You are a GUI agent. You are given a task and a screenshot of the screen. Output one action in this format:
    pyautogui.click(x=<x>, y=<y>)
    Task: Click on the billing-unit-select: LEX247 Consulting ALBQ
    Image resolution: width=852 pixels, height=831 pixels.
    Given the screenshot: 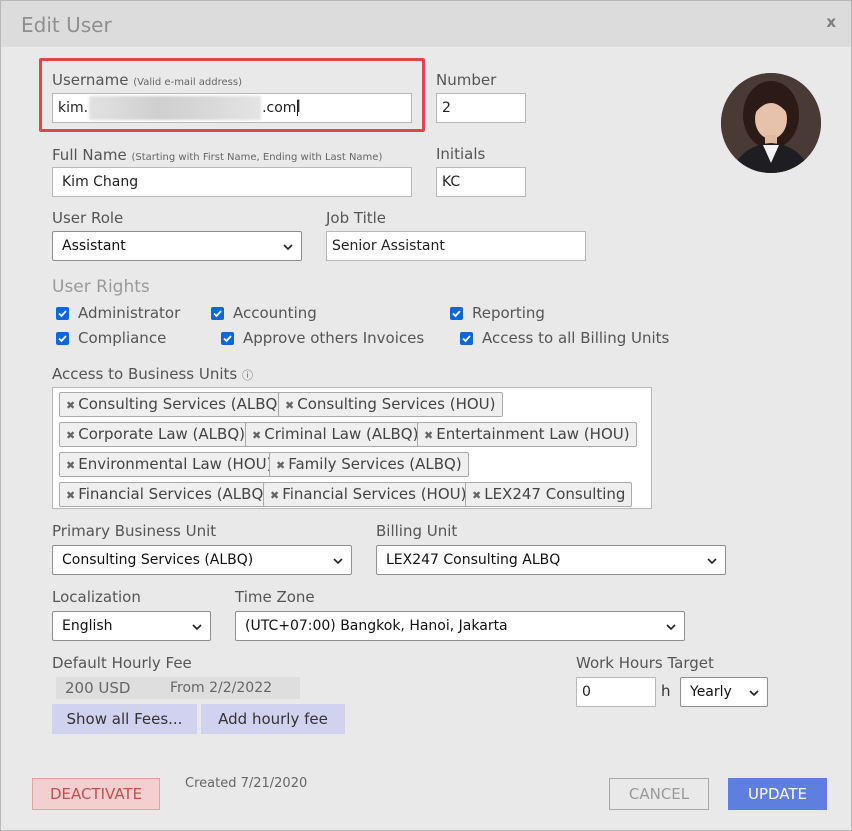 What is the action you would take?
    pyautogui.click(x=551, y=560)
    